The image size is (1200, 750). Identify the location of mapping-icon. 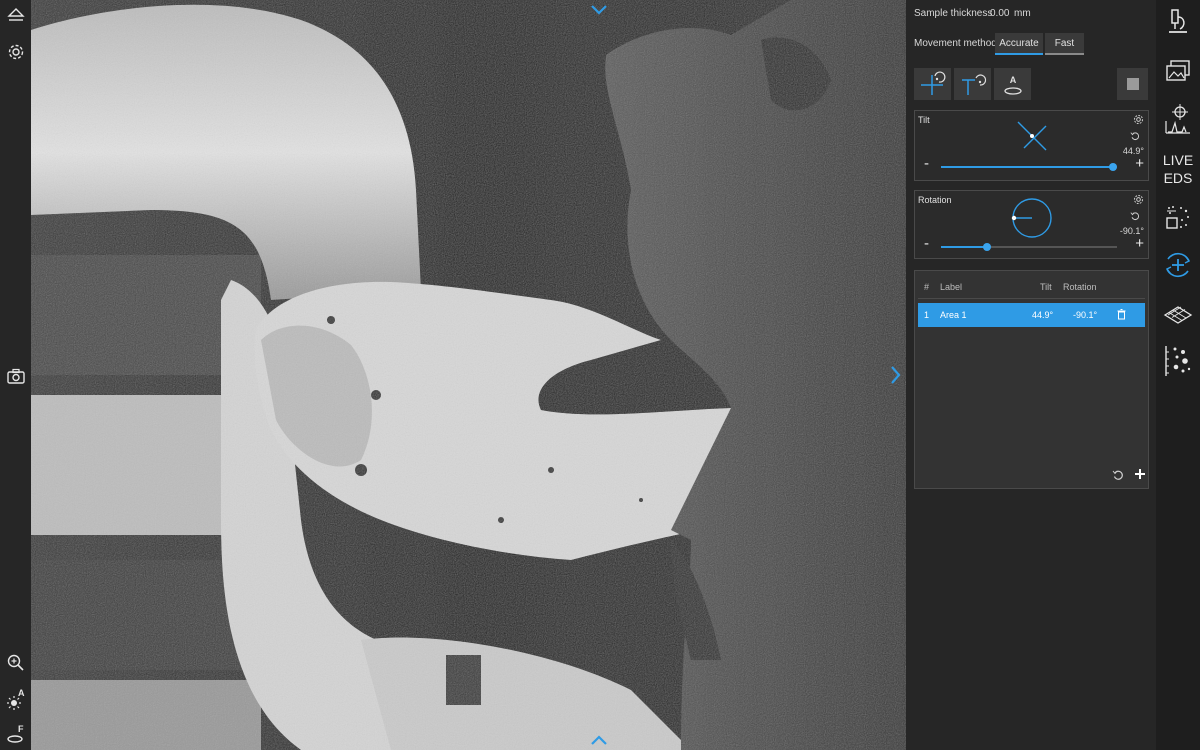
(1178, 217).